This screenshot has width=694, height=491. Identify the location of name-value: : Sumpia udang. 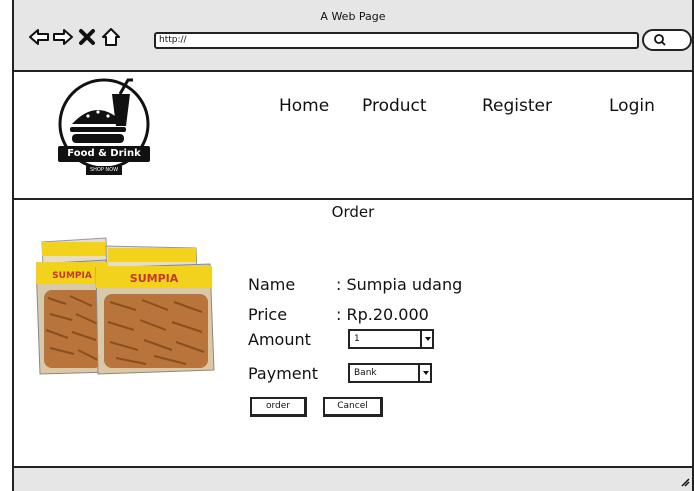
(399, 284).